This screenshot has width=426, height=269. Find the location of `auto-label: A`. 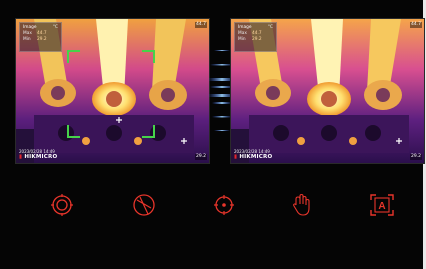

auto-label: A is located at coordinates (381, 206).